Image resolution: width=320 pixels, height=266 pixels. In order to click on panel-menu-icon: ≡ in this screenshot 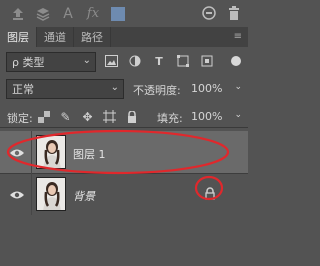, I will do `click(238, 36)`.